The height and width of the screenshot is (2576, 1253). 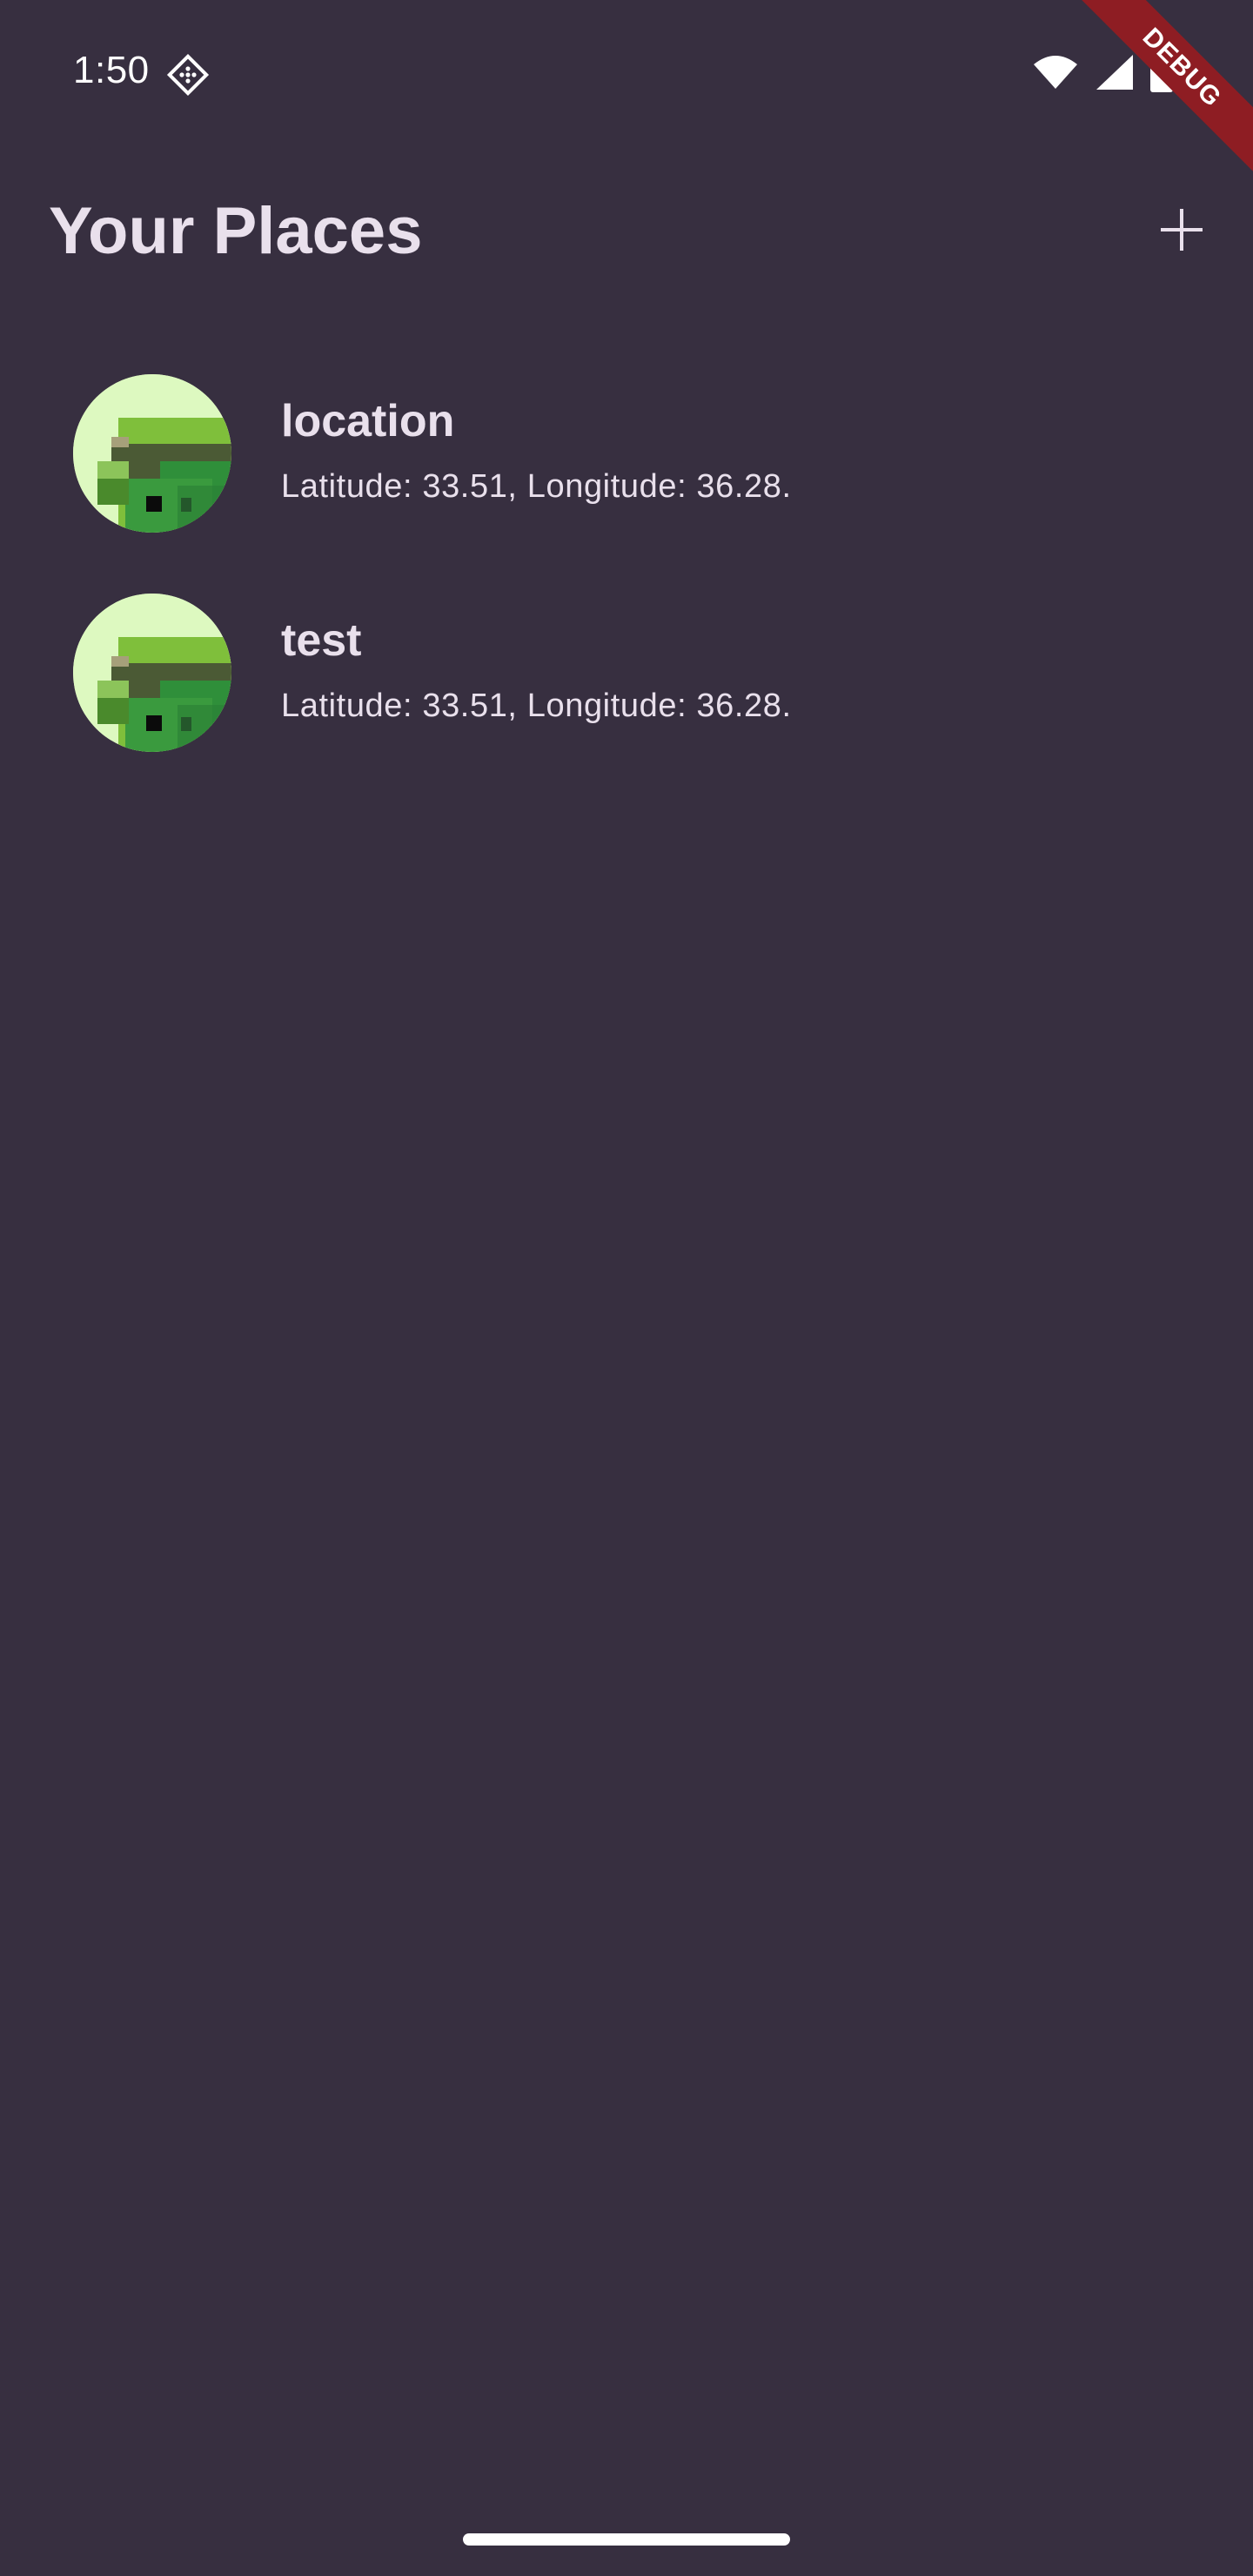 I want to click on status-time: 1:50, so click(x=111, y=70).